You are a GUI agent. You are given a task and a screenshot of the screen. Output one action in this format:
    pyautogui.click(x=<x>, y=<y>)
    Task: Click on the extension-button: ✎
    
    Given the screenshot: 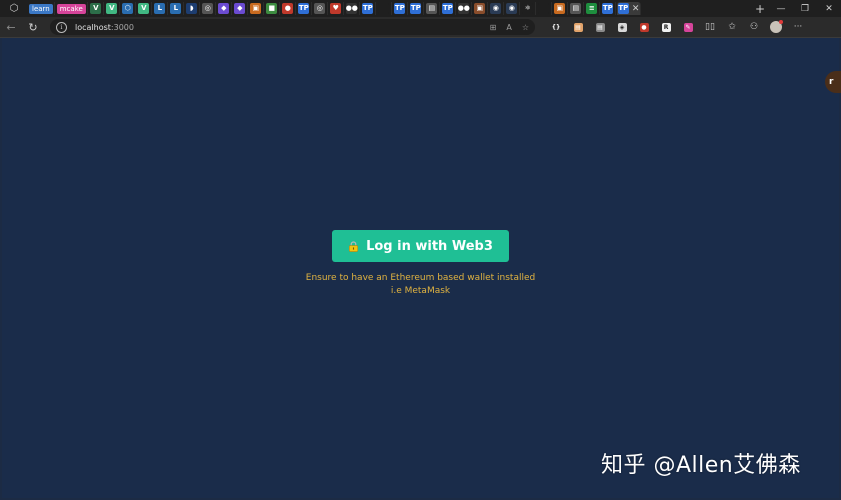 What is the action you would take?
    pyautogui.click(x=688, y=27)
    